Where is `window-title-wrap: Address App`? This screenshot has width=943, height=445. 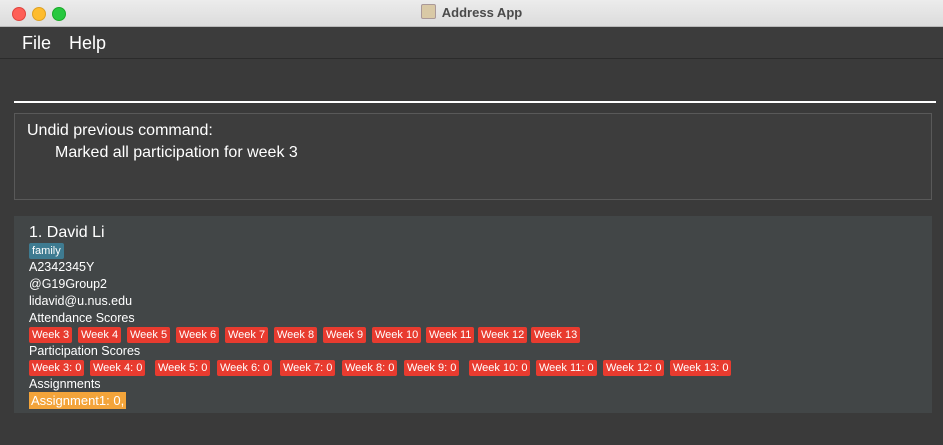
window-title-wrap: Address App is located at coordinates (471, 13).